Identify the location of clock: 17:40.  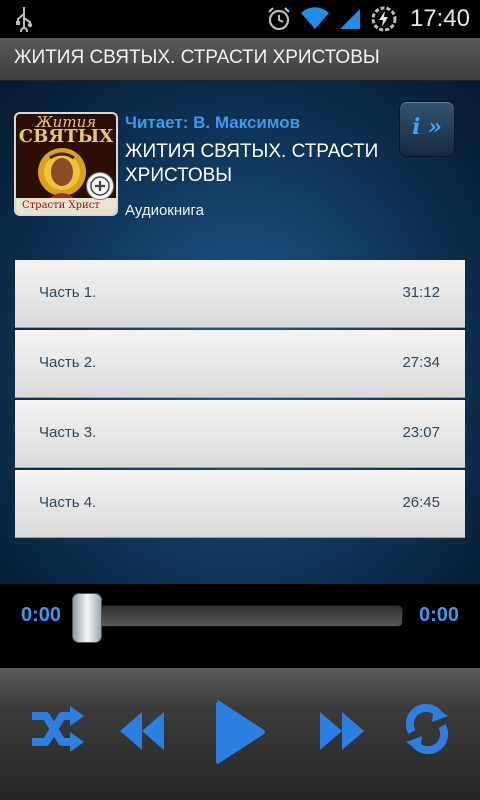
(439, 18).